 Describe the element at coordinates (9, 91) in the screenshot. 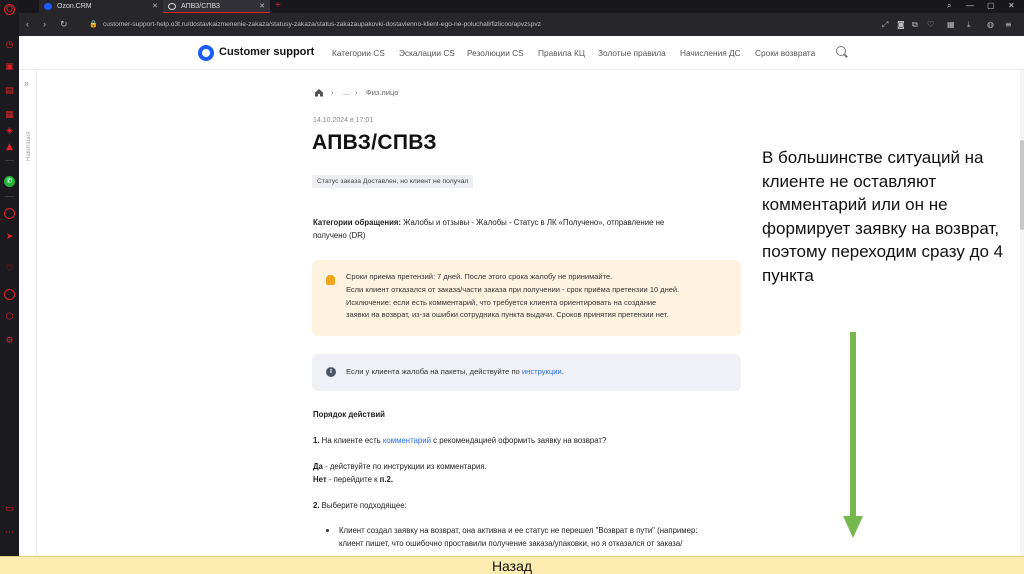

I see `twitch-icon: ▤` at that location.